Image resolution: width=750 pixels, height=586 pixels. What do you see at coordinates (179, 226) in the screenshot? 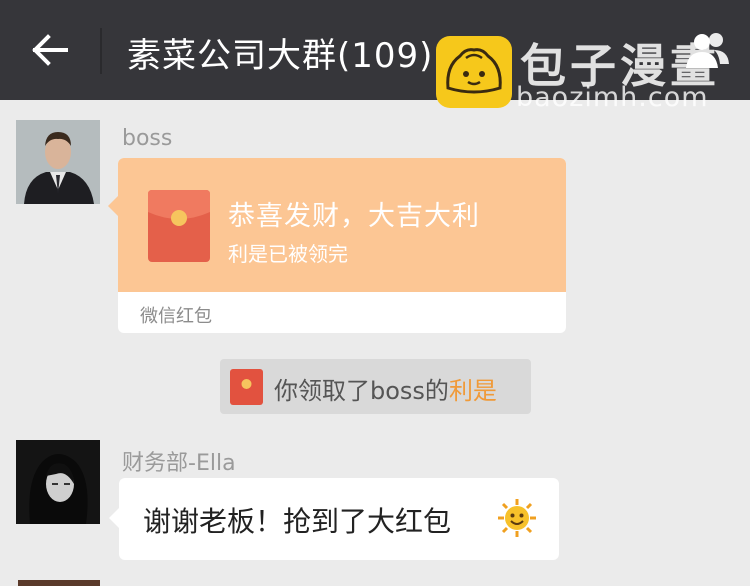
I see `red-envelope-icon` at bounding box center [179, 226].